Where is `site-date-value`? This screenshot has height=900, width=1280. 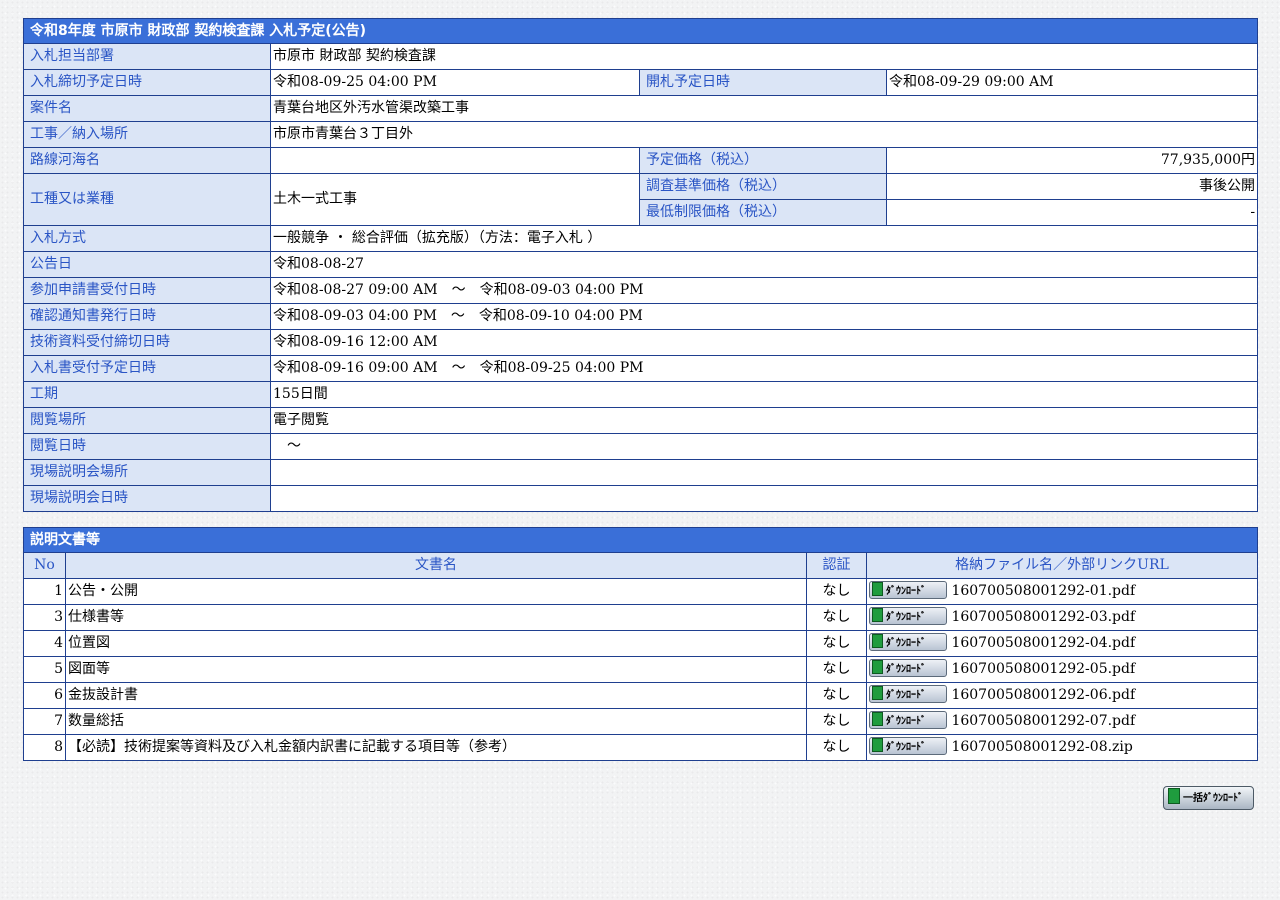 site-date-value is located at coordinates (764, 498).